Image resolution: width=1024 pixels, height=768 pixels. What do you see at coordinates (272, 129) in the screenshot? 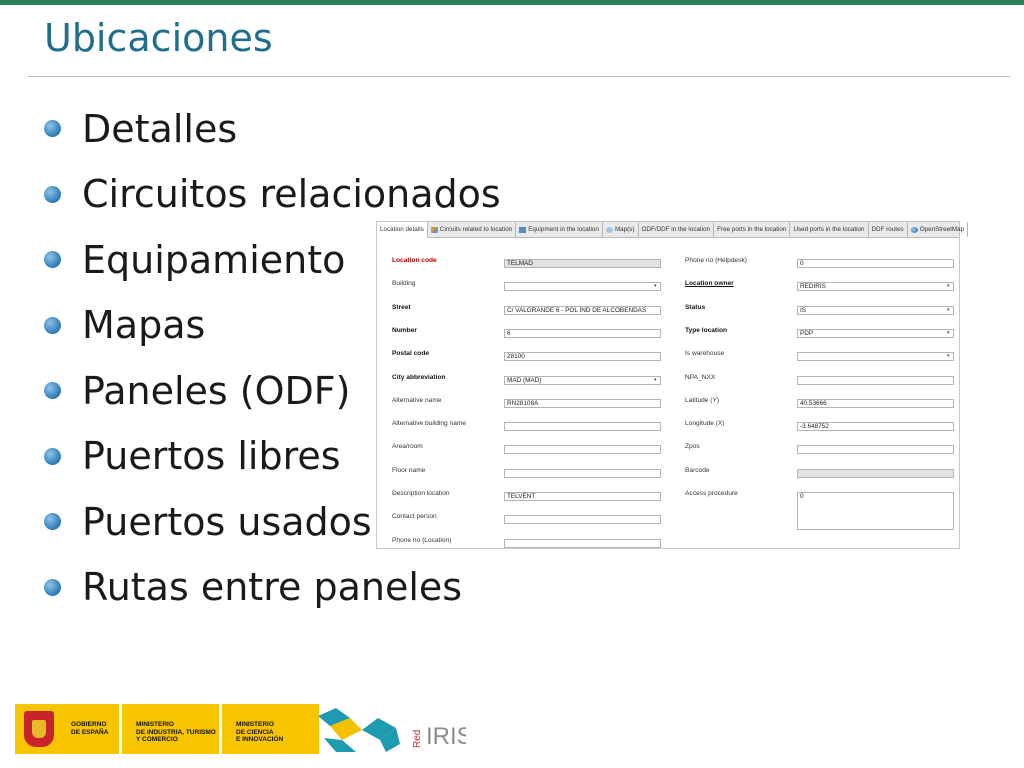
I see `bullet-item: Detalles` at bounding box center [272, 129].